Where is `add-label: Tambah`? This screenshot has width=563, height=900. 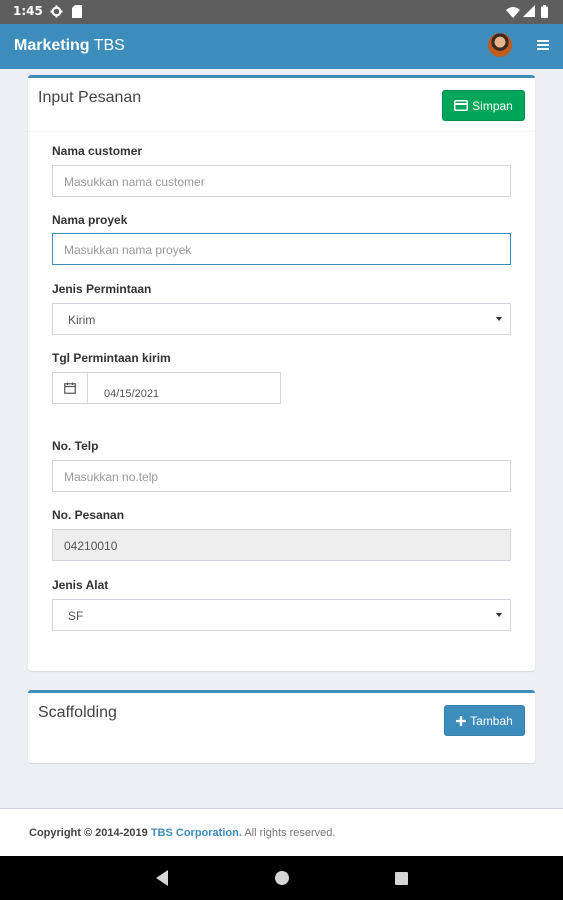 add-label: Tambah is located at coordinates (491, 720).